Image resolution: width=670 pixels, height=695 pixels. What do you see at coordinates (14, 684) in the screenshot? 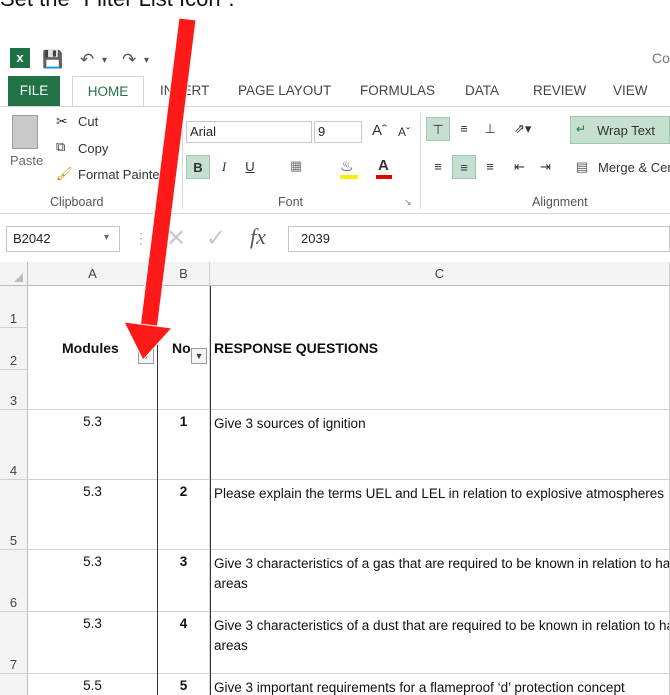
I see `row-header` at bounding box center [14, 684].